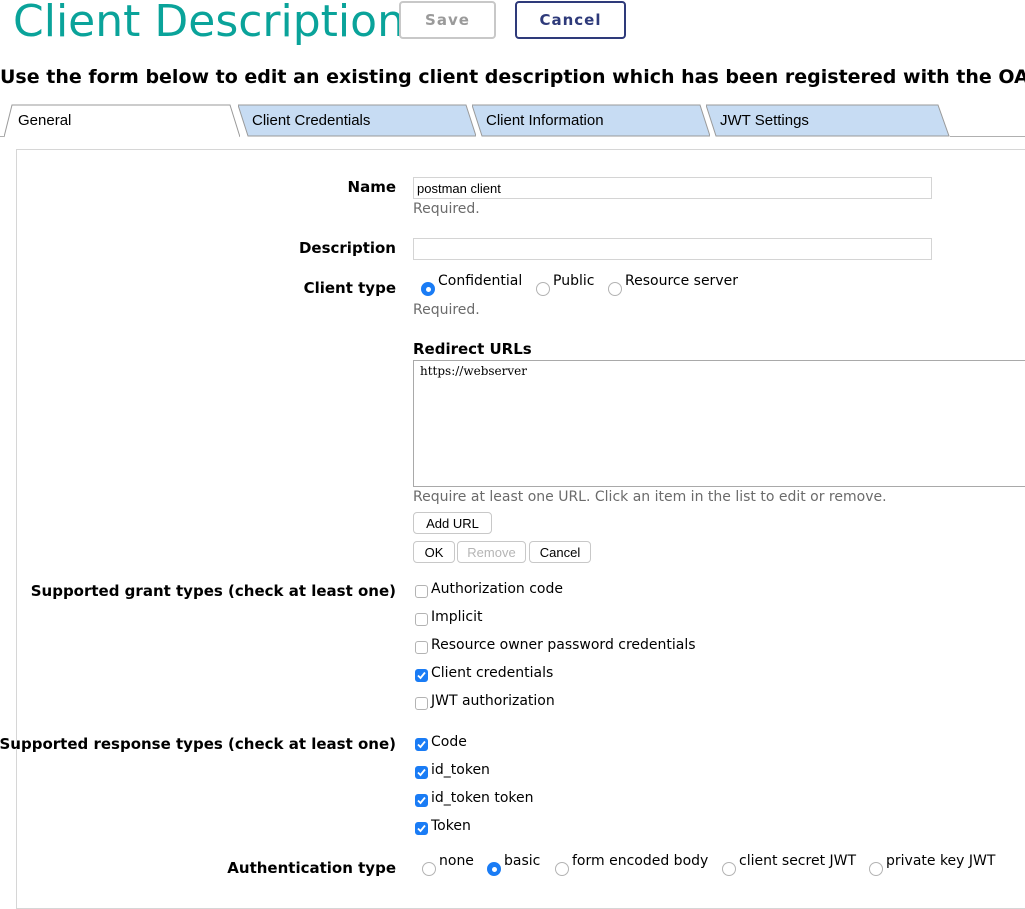  I want to click on response-type-token: Token, so click(443, 826).